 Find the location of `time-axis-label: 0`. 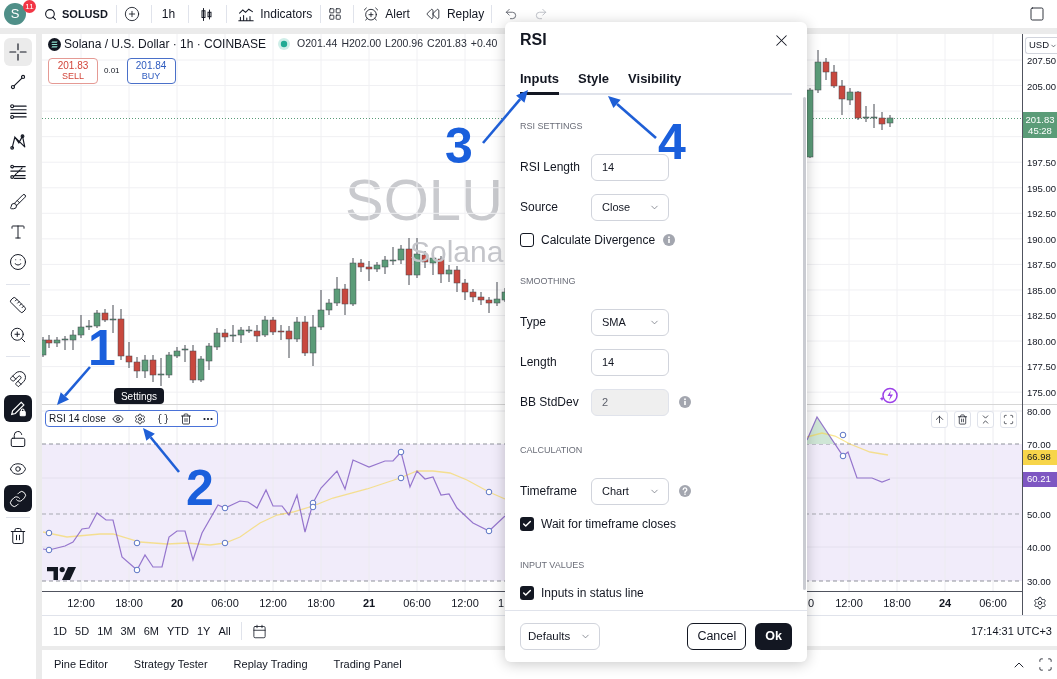

time-axis-label: 0 is located at coordinates (810, 604).